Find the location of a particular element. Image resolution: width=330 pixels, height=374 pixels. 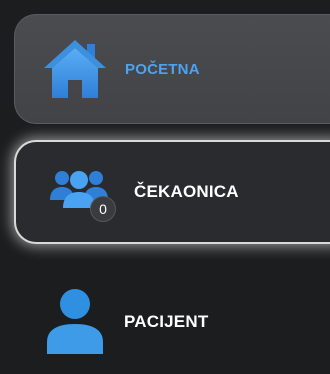

nav-label-pacijent: PACIJENT is located at coordinates (166, 321).